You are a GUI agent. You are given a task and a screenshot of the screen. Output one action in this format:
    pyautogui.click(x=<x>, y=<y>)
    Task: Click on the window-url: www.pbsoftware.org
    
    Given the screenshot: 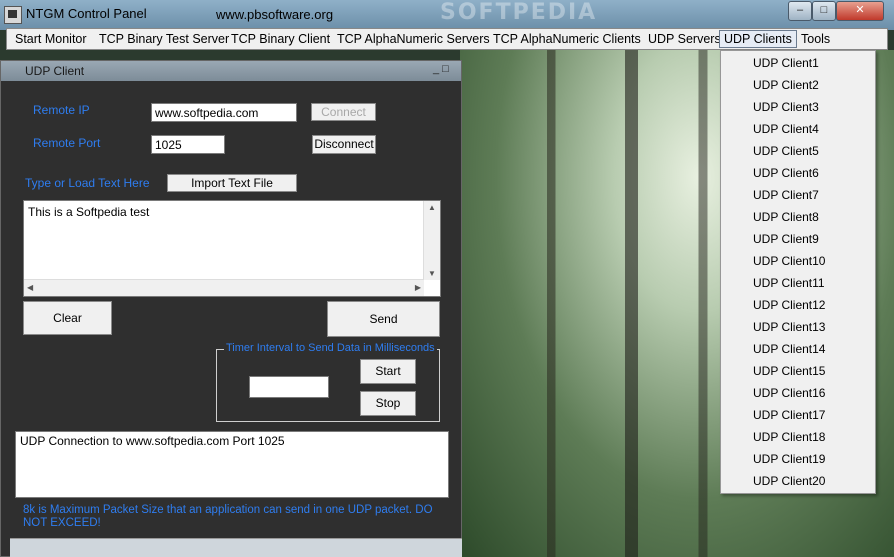 What is the action you would take?
    pyautogui.click(x=275, y=14)
    